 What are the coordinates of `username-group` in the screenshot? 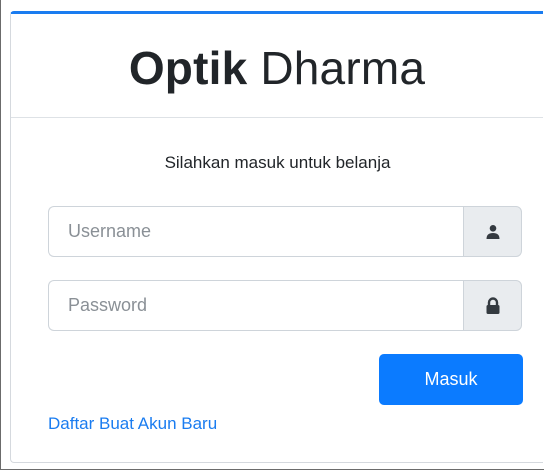 It's located at (285, 231).